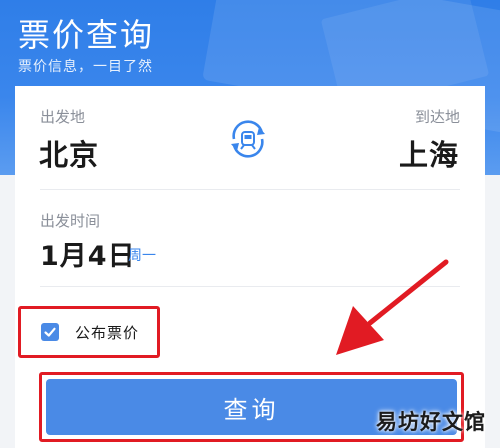  Describe the element at coordinates (86, 35) in the screenshot. I see `page-title: 票价查询` at that location.